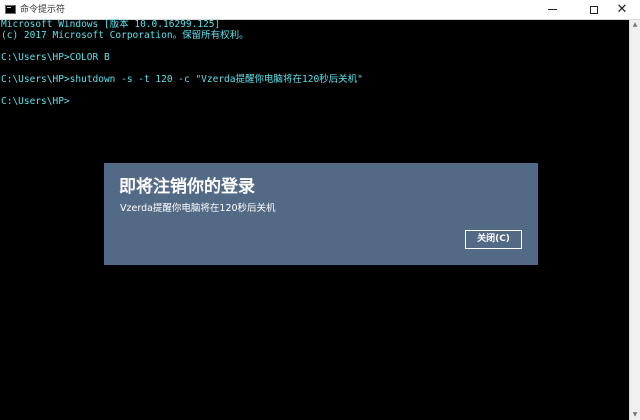 The image size is (640, 420). What do you see at coordinates (635, 25) in the screenshot?
I see `scroll-up-arrow-icon: ▲` at bounding box center [635, 25].